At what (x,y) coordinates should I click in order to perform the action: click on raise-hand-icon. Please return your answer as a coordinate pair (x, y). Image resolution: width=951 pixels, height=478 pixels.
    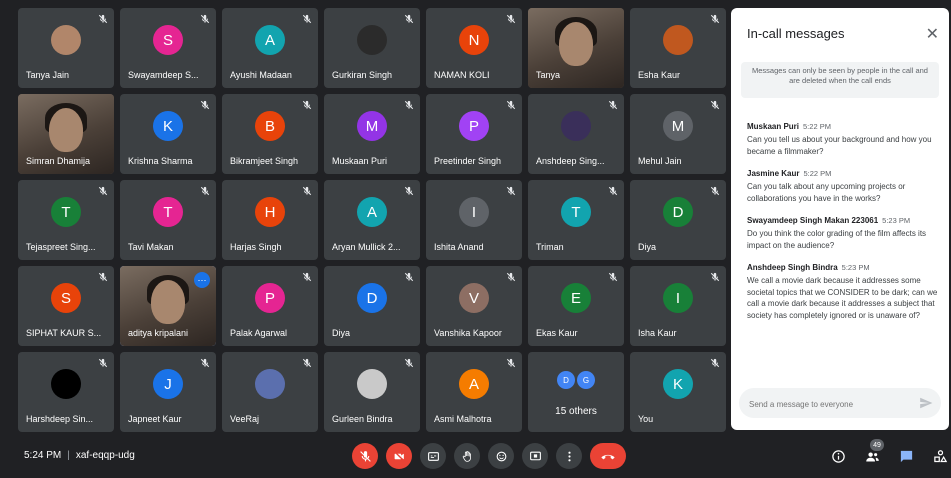
    Looking at the image, I should click on (467, 456).